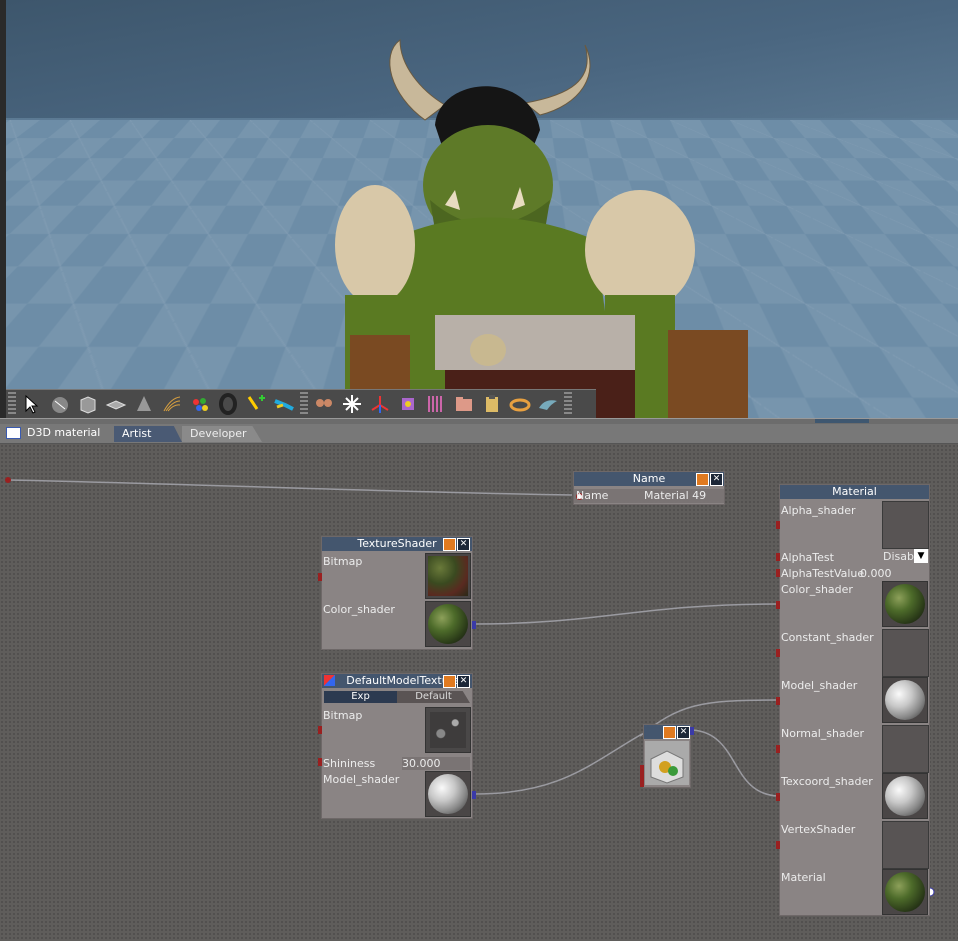 The height and width of the screenshot is (941, 958). What do you see at coordinates (592, 495) in the screenshot?
I see `name-field-label: Name` at bounding box center [592, 495].